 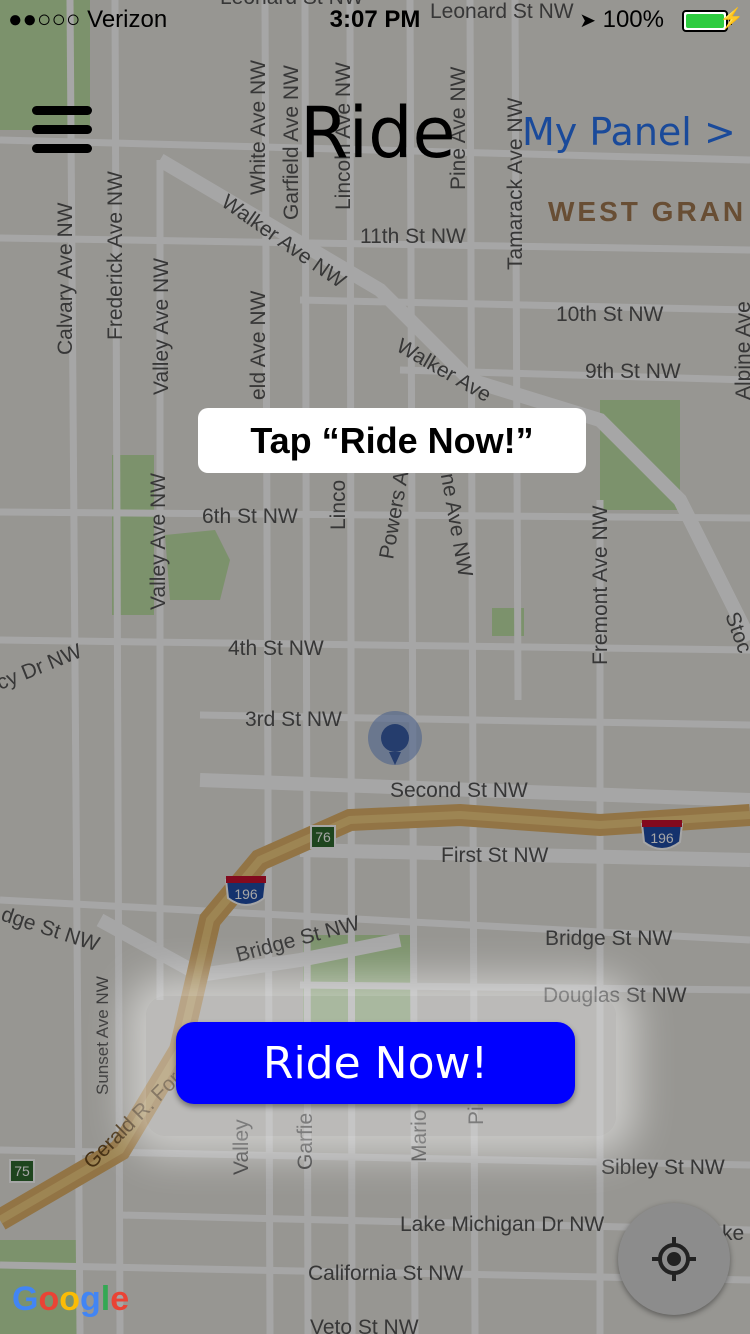 I want to click on locate-me-button, so click(x=674, y=1259).